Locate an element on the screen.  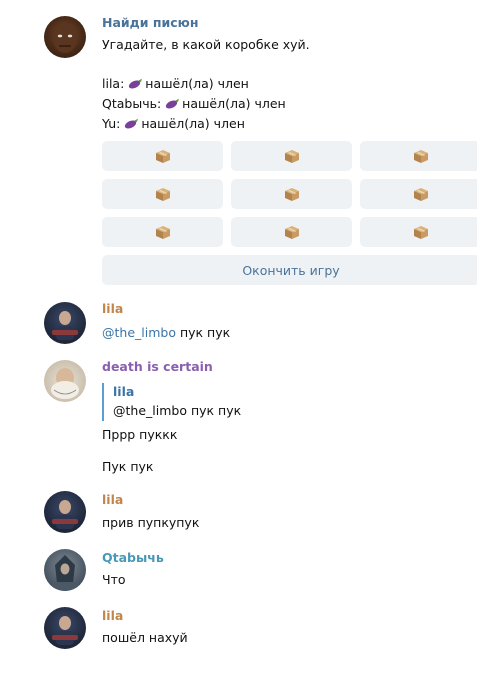
result-user: Qtabычь: is located at coordinates (132, 103).